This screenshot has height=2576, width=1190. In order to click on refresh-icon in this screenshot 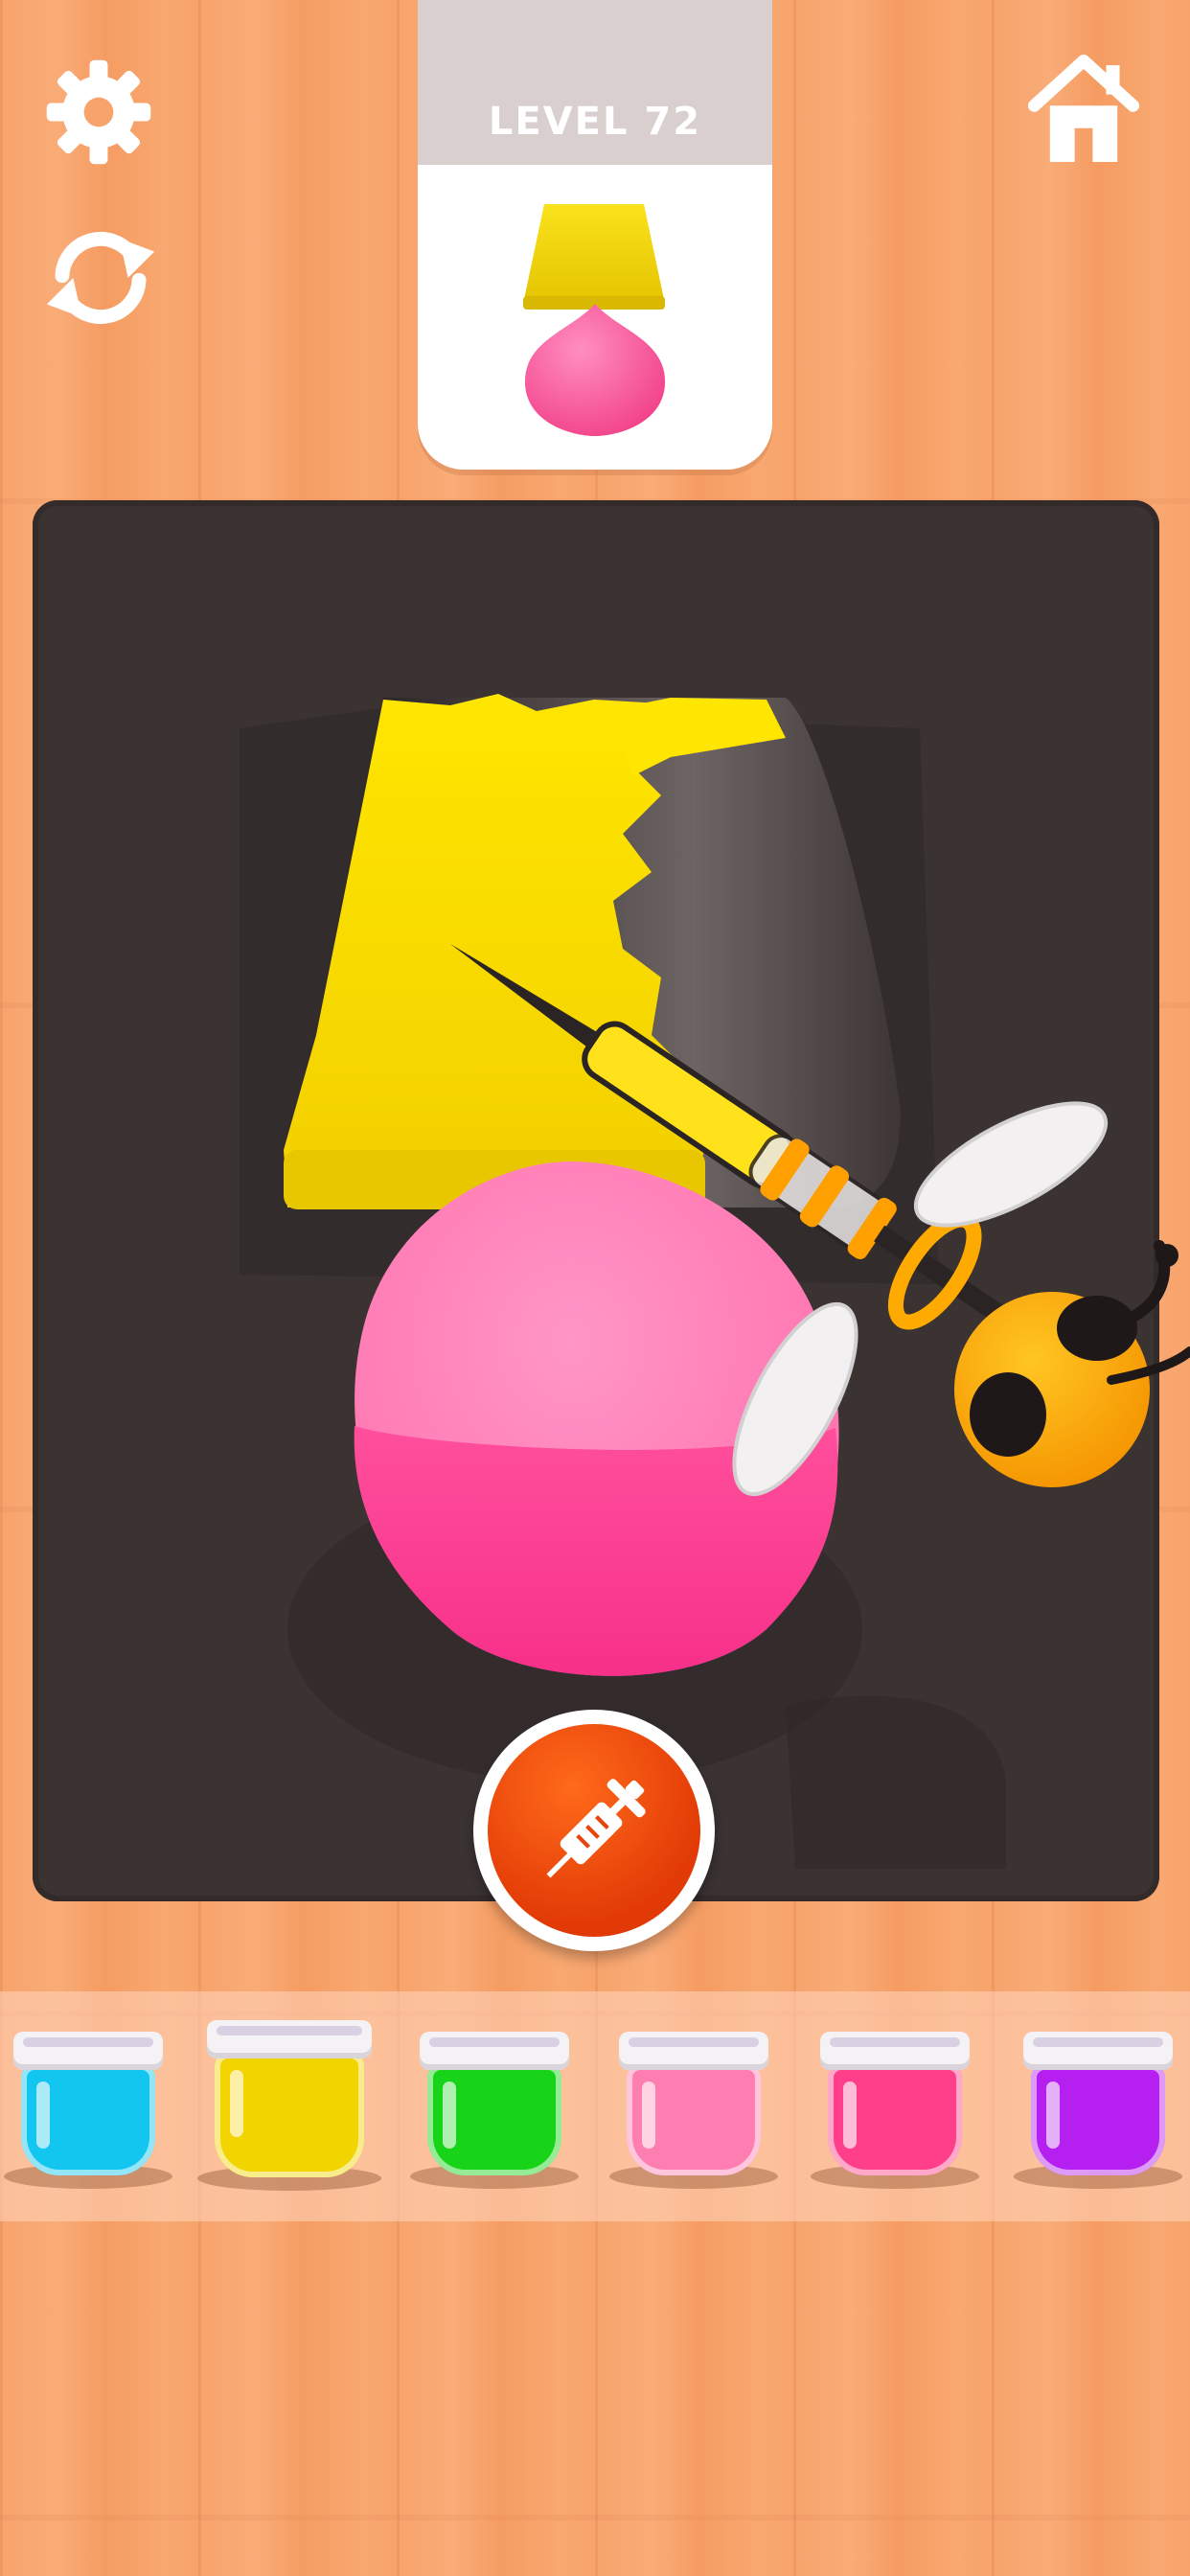, I will do `click(101, 278)`.